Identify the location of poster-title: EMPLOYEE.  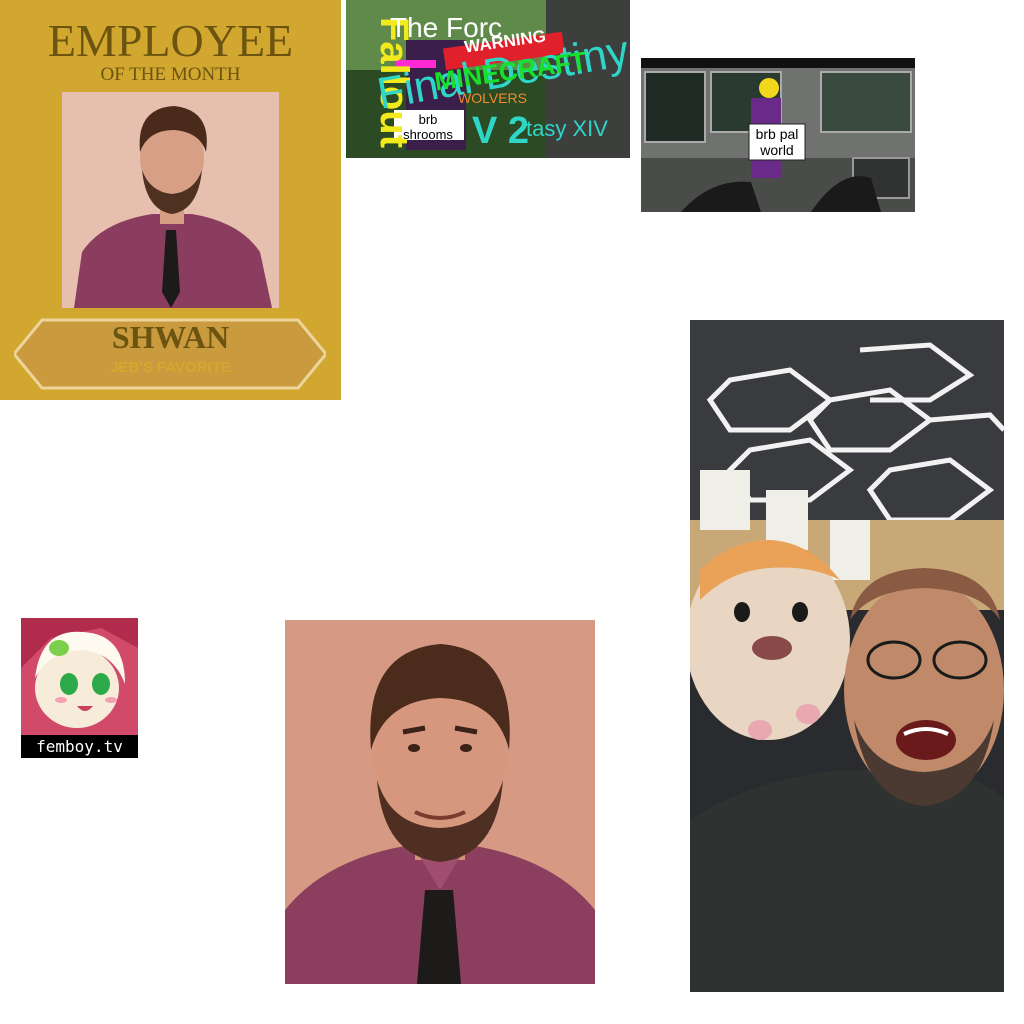
(170, 40).